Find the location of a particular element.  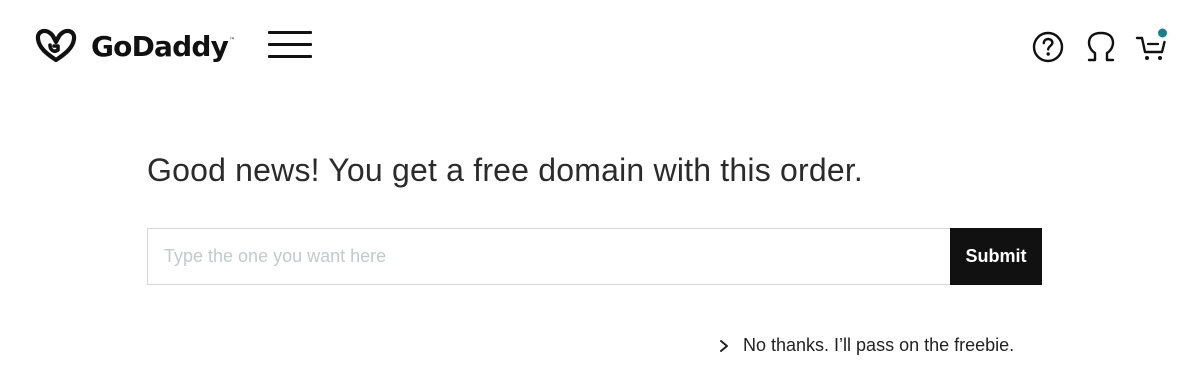

domain-search-input is located at coordinates (548, 256).